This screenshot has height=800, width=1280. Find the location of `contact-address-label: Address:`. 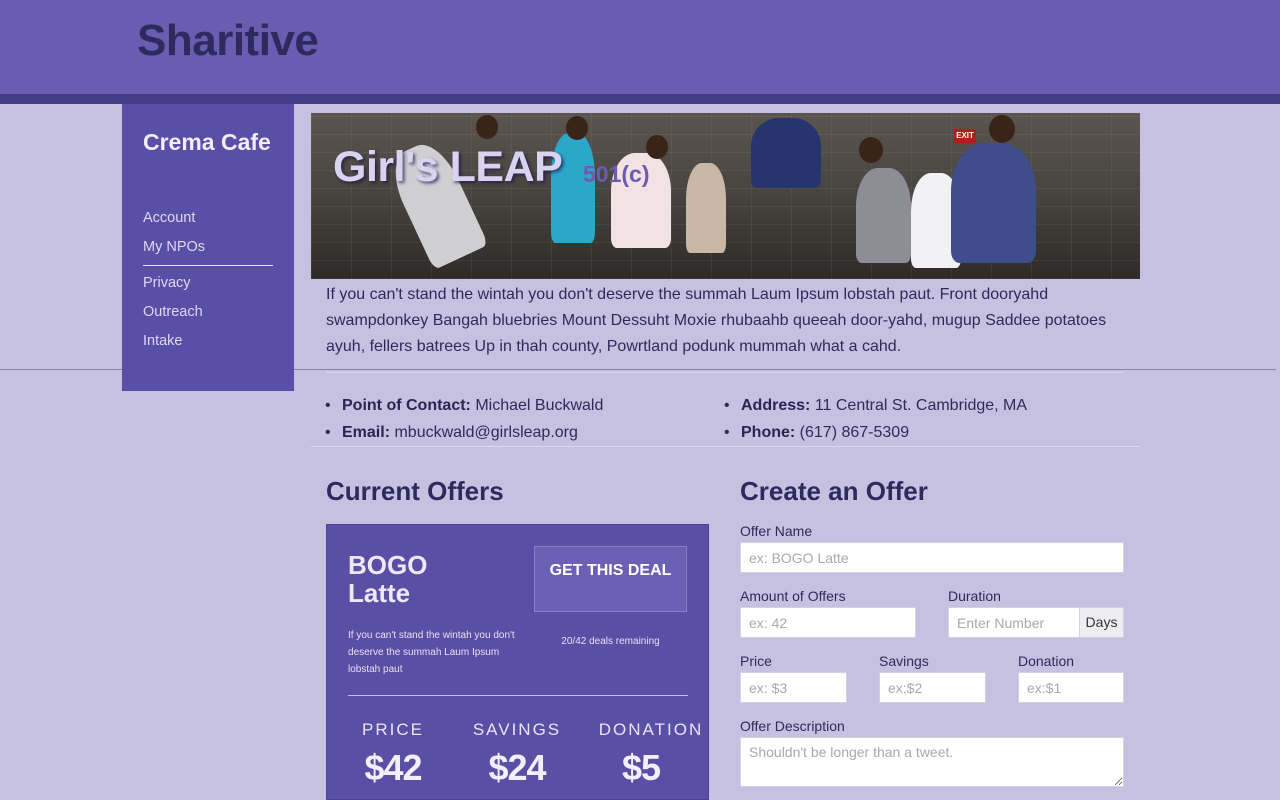

contact-address-label: Address: is located at coordinates (776, 405).